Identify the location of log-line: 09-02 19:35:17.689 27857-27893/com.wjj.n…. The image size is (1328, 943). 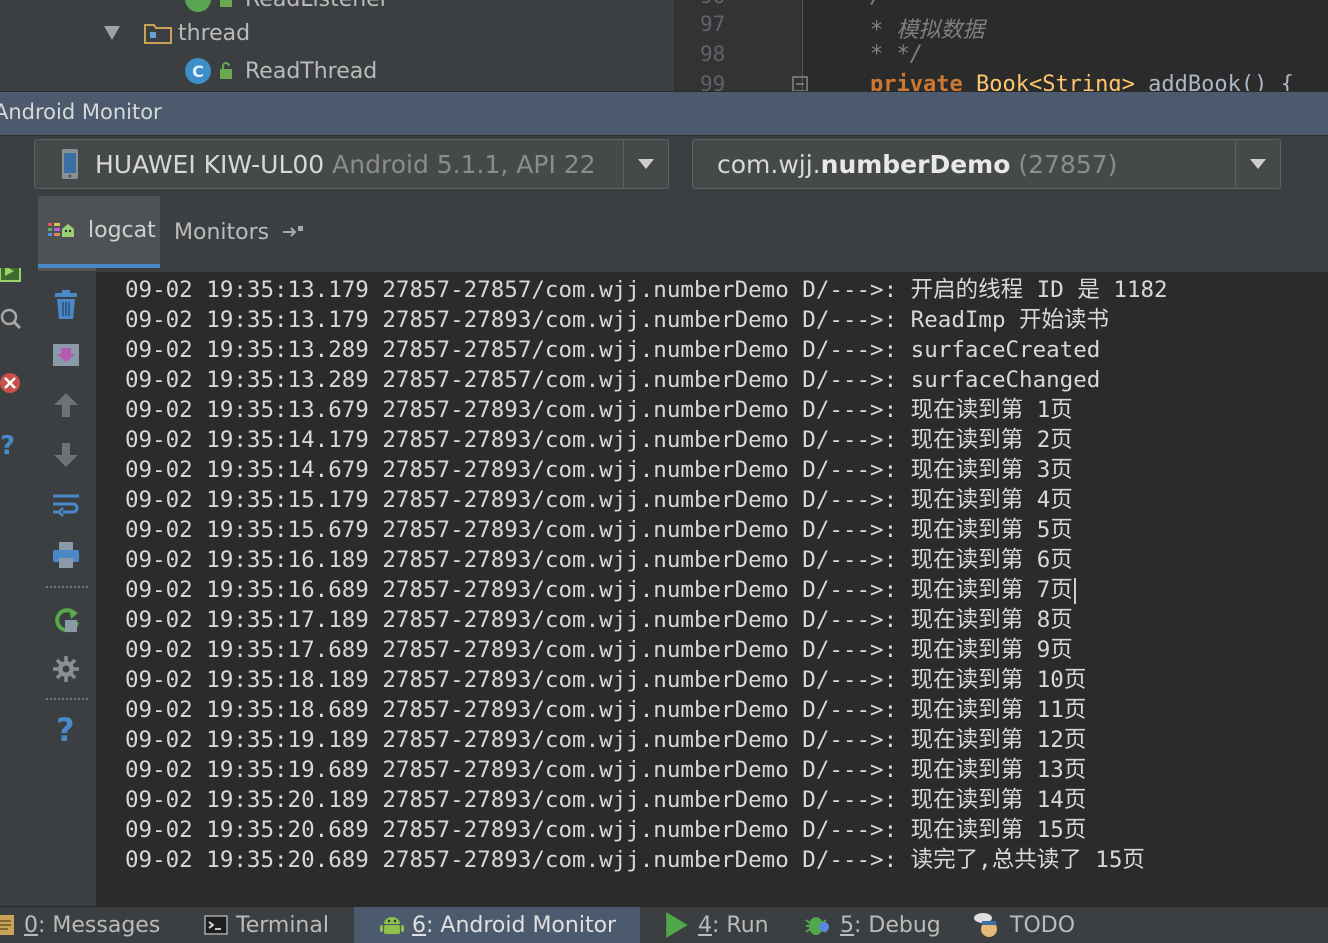
(599, 650).